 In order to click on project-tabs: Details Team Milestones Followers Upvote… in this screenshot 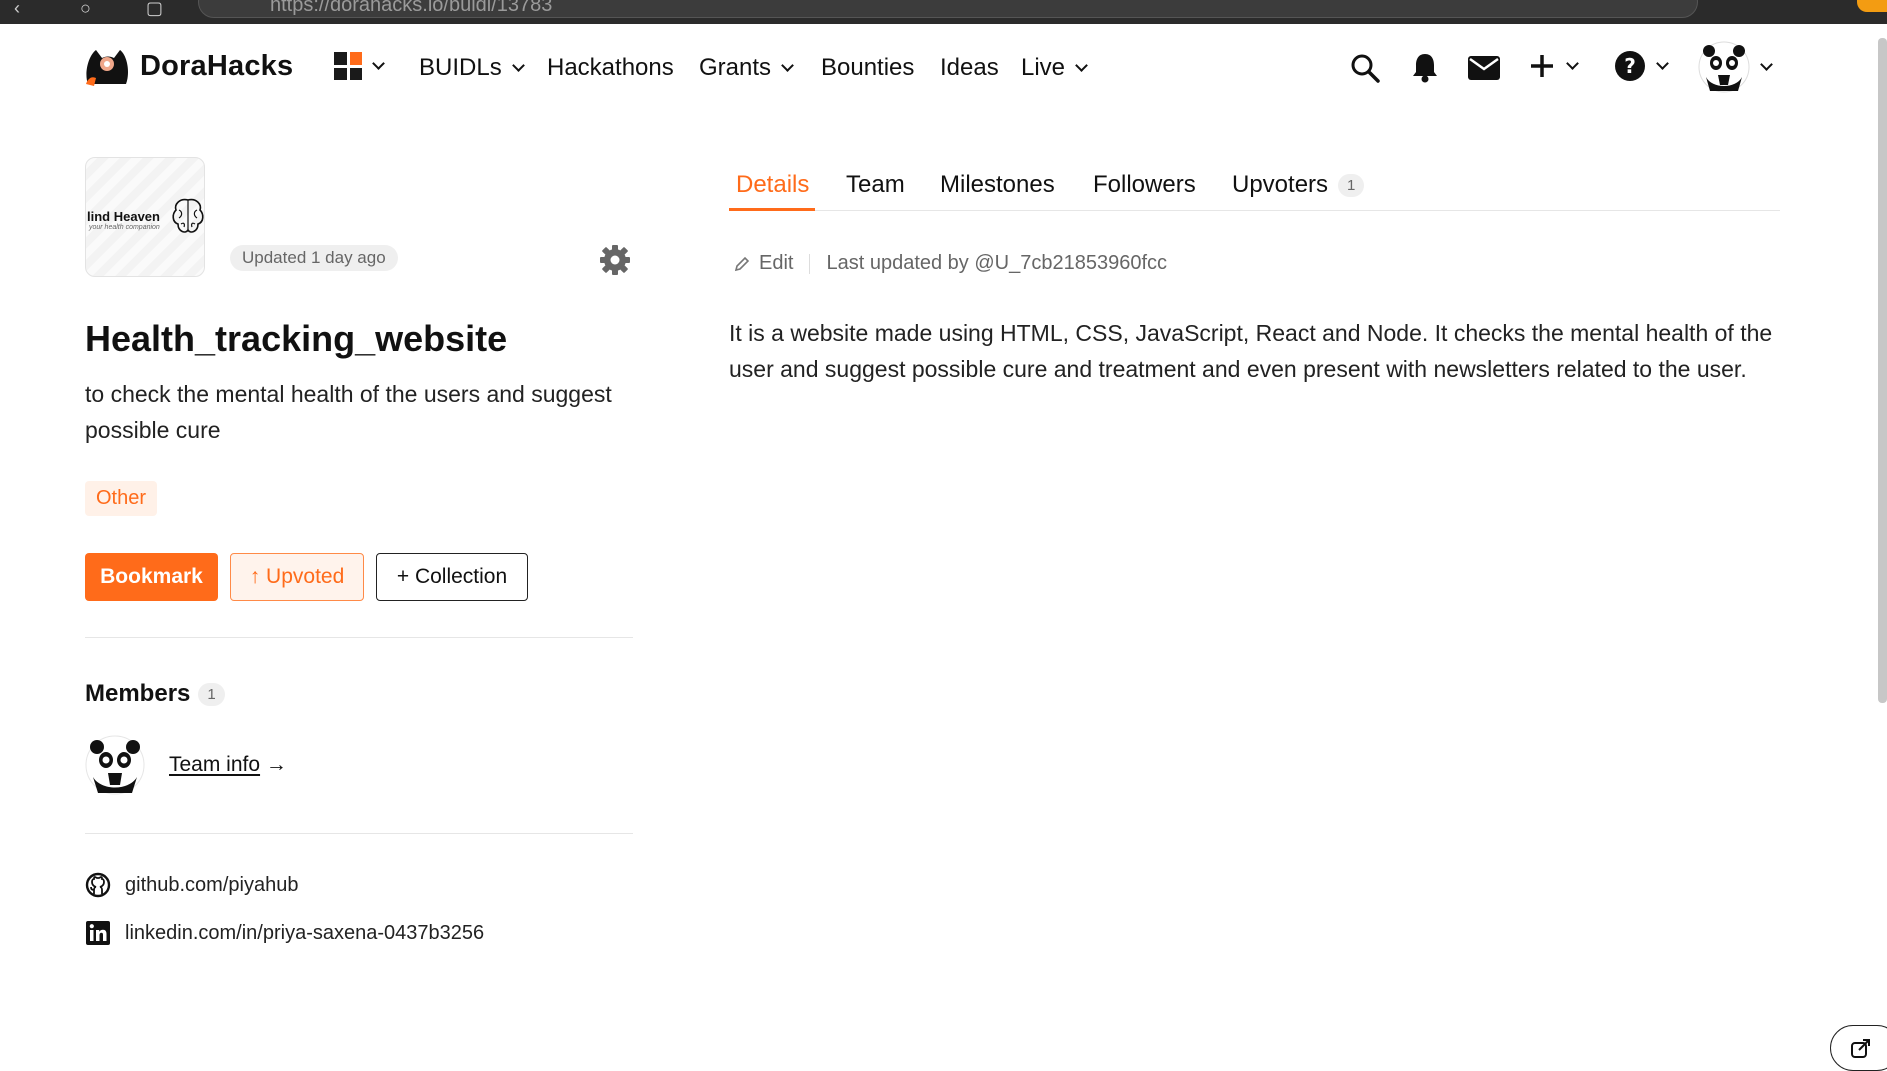, I will do `click(1254, 188)`.